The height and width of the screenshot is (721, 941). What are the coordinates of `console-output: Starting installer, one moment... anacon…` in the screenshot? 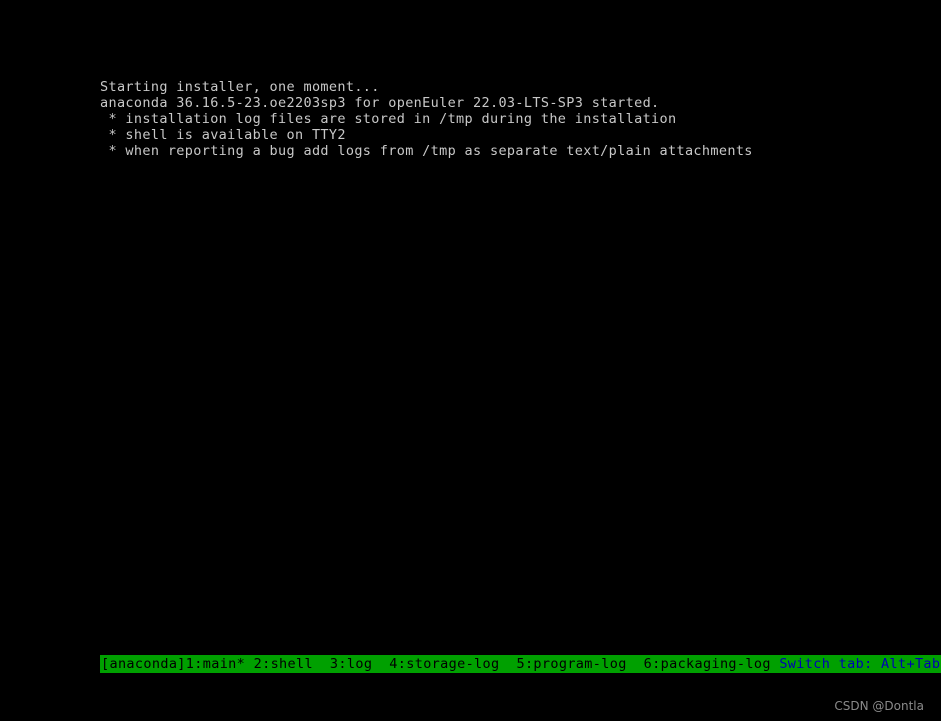 It's located at (500, 119).